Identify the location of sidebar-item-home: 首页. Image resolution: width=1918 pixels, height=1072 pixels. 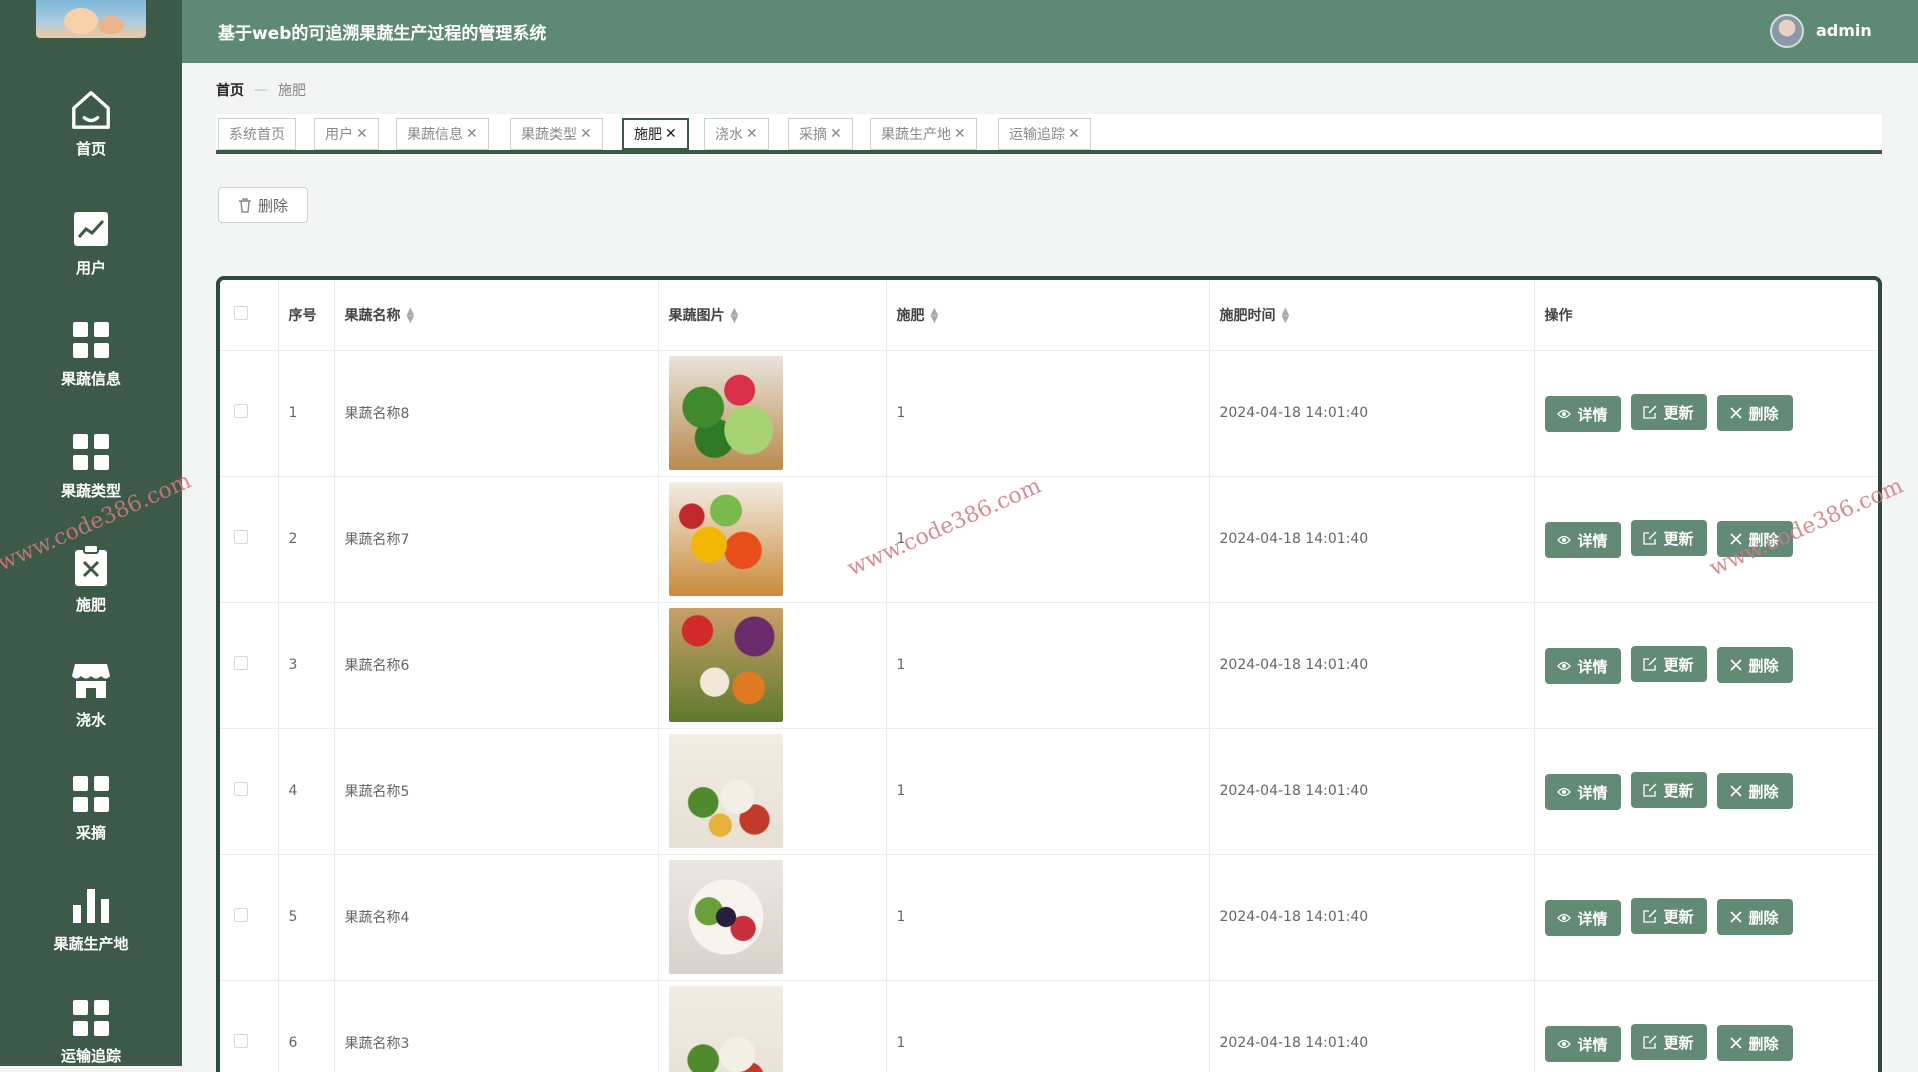
(91, 138).